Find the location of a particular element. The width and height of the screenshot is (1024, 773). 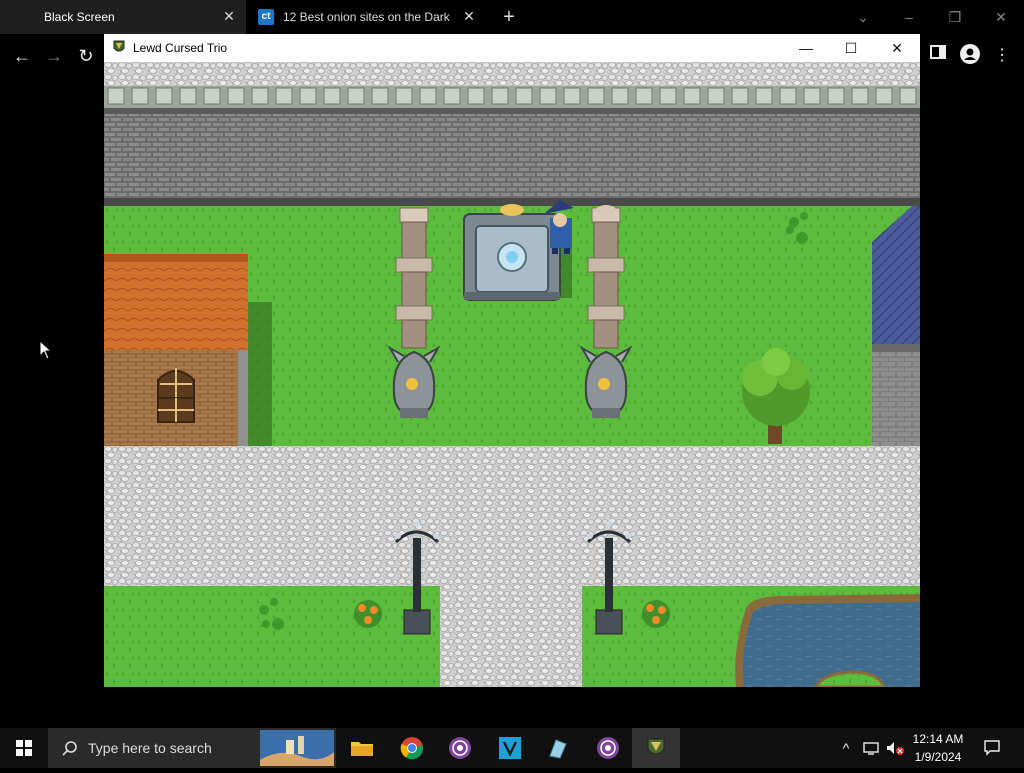

restore-icon: ❐ is located at coordinates (955, 17).